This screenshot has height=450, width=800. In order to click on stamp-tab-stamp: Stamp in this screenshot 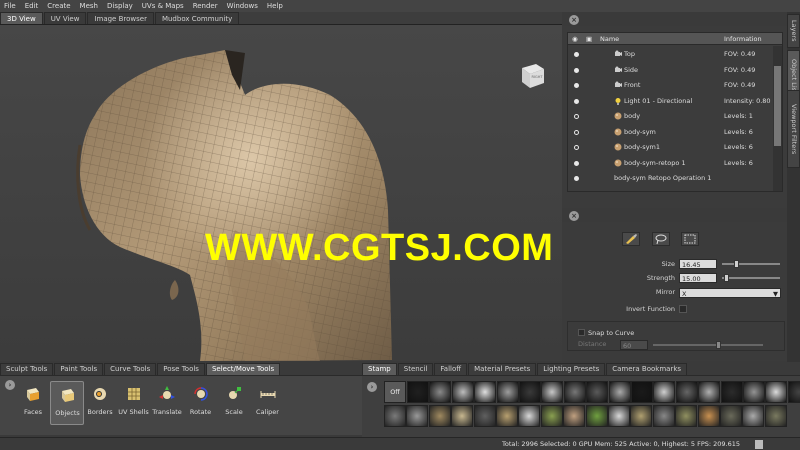, I will do `click(379, 369)`.